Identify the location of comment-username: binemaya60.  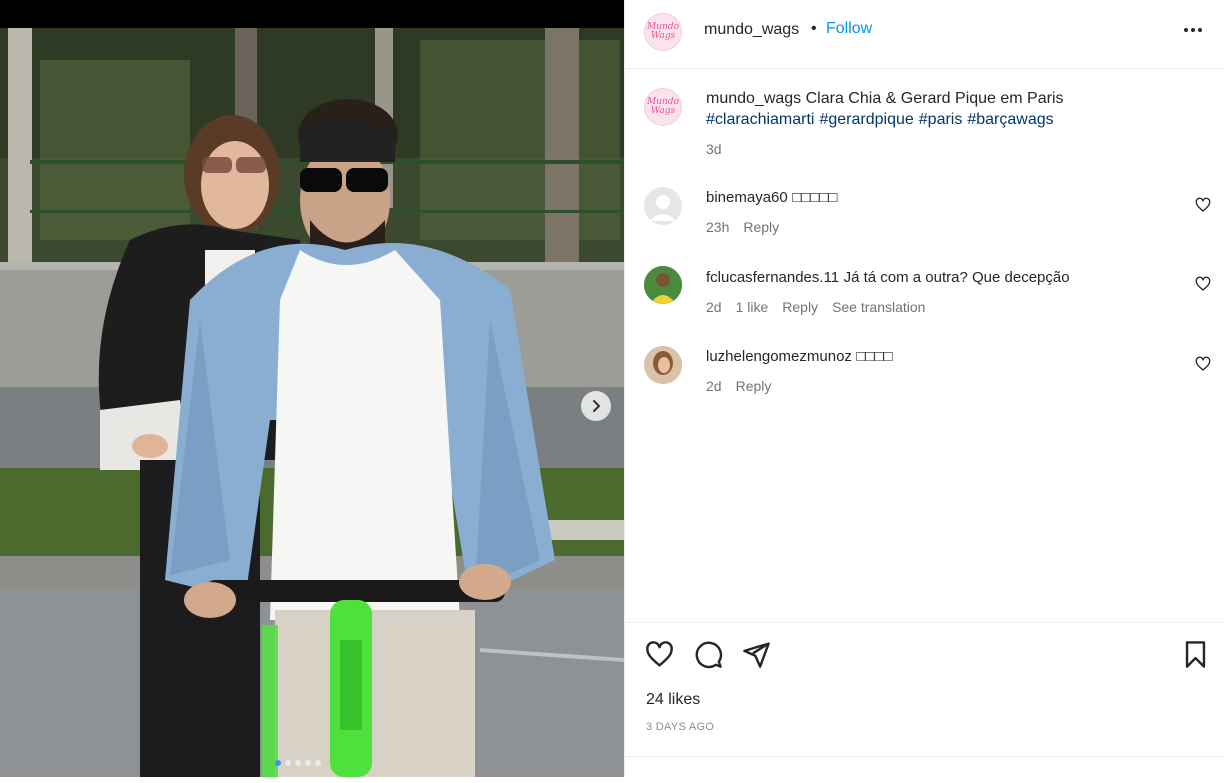
(747, 197).